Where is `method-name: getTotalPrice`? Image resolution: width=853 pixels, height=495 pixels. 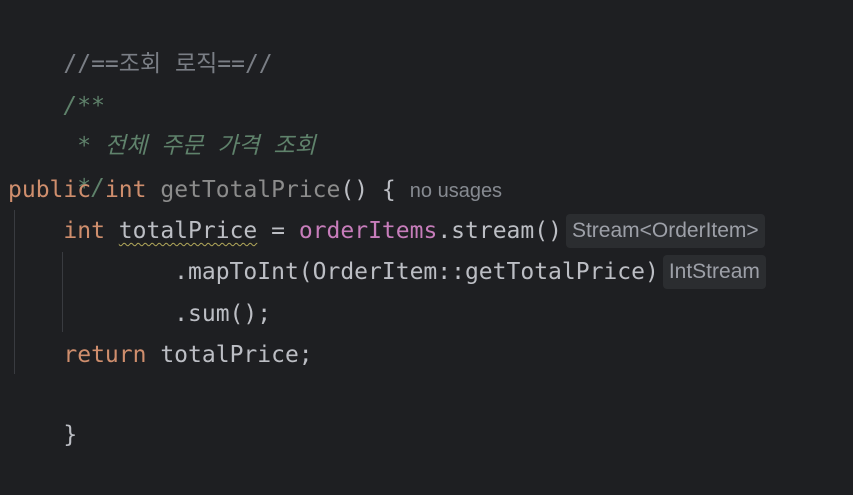
method-name: getTotalPrice is located at coordinates (250, 190).